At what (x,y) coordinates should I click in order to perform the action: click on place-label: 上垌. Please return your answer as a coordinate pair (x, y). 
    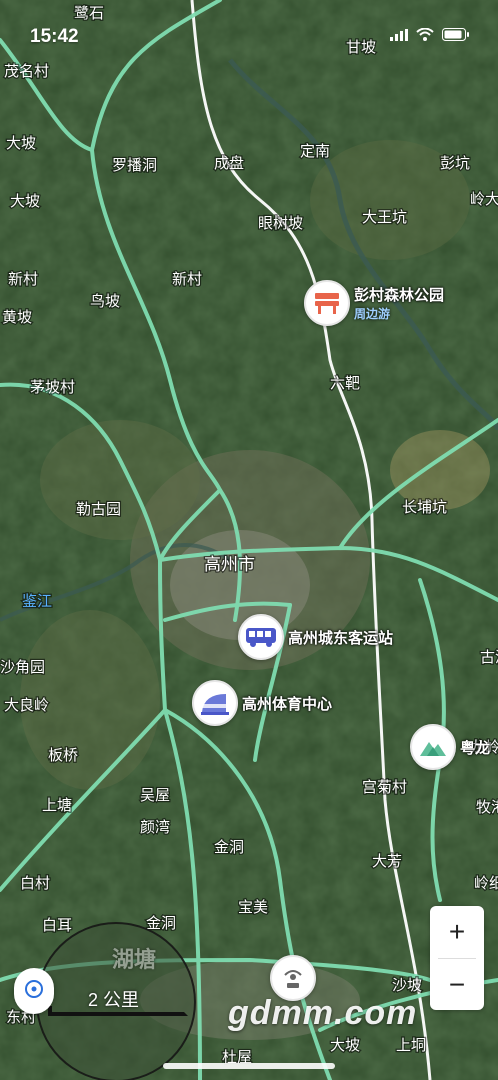
    Looking at the image, I should click on (411, 1045).